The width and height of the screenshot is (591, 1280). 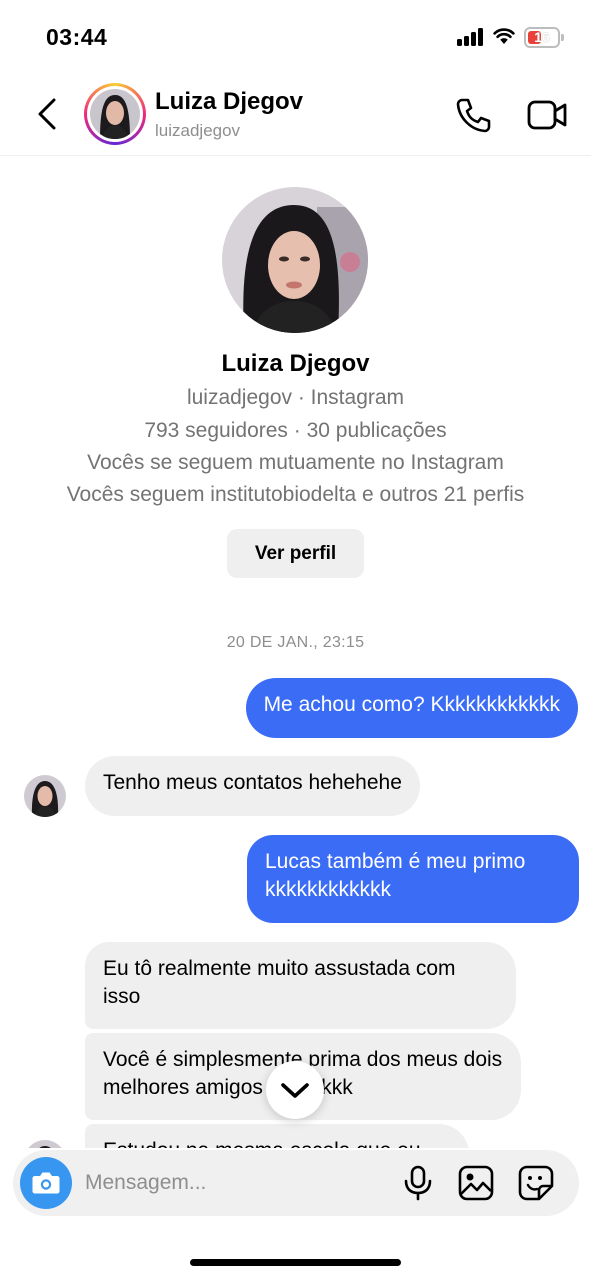 I want to click on back-chevron-icon, so click(x=48, y=114).